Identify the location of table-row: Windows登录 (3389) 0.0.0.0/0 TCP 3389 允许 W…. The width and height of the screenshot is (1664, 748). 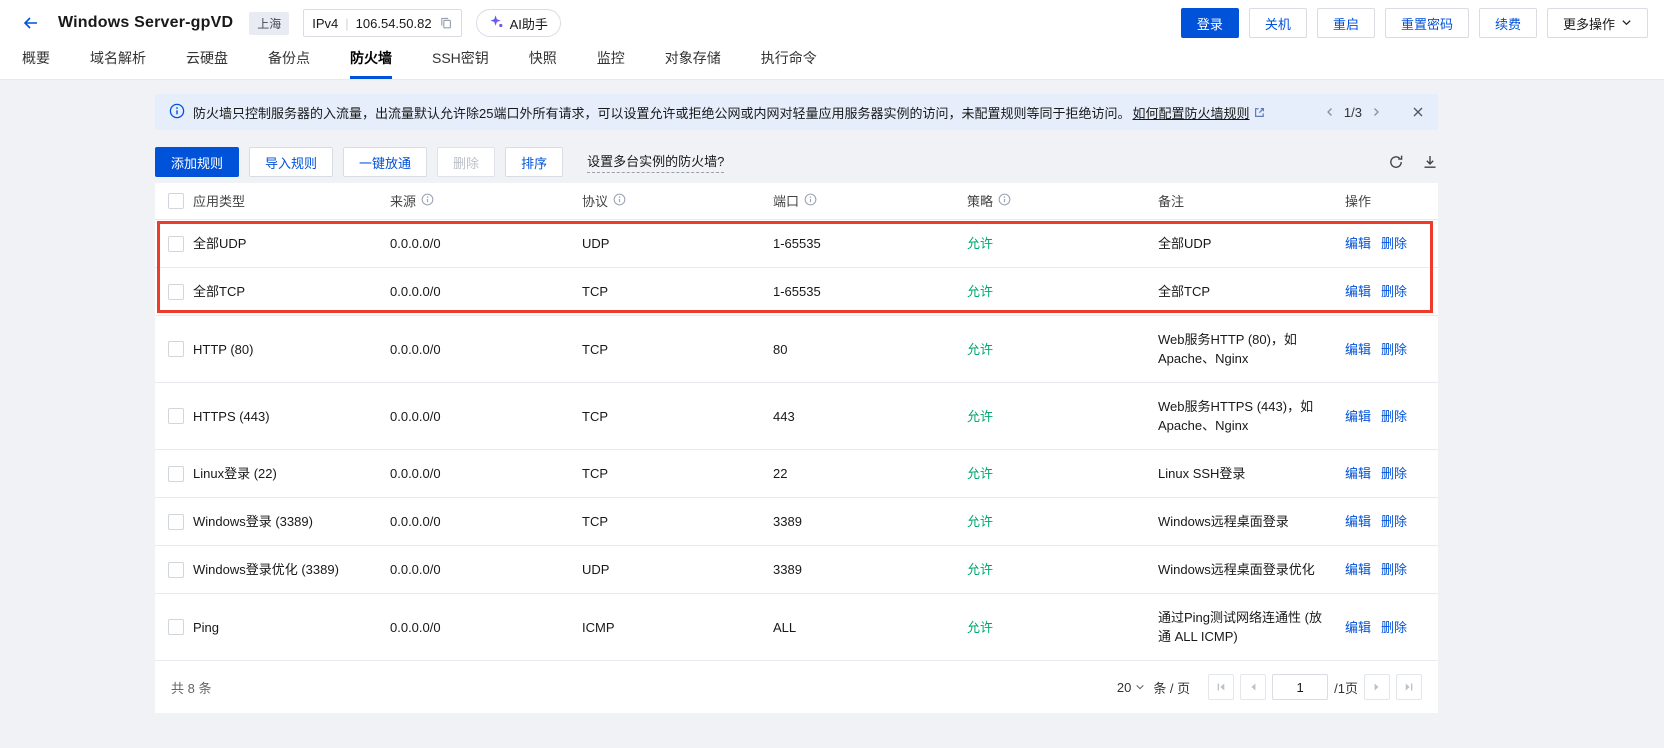
(796, 522).